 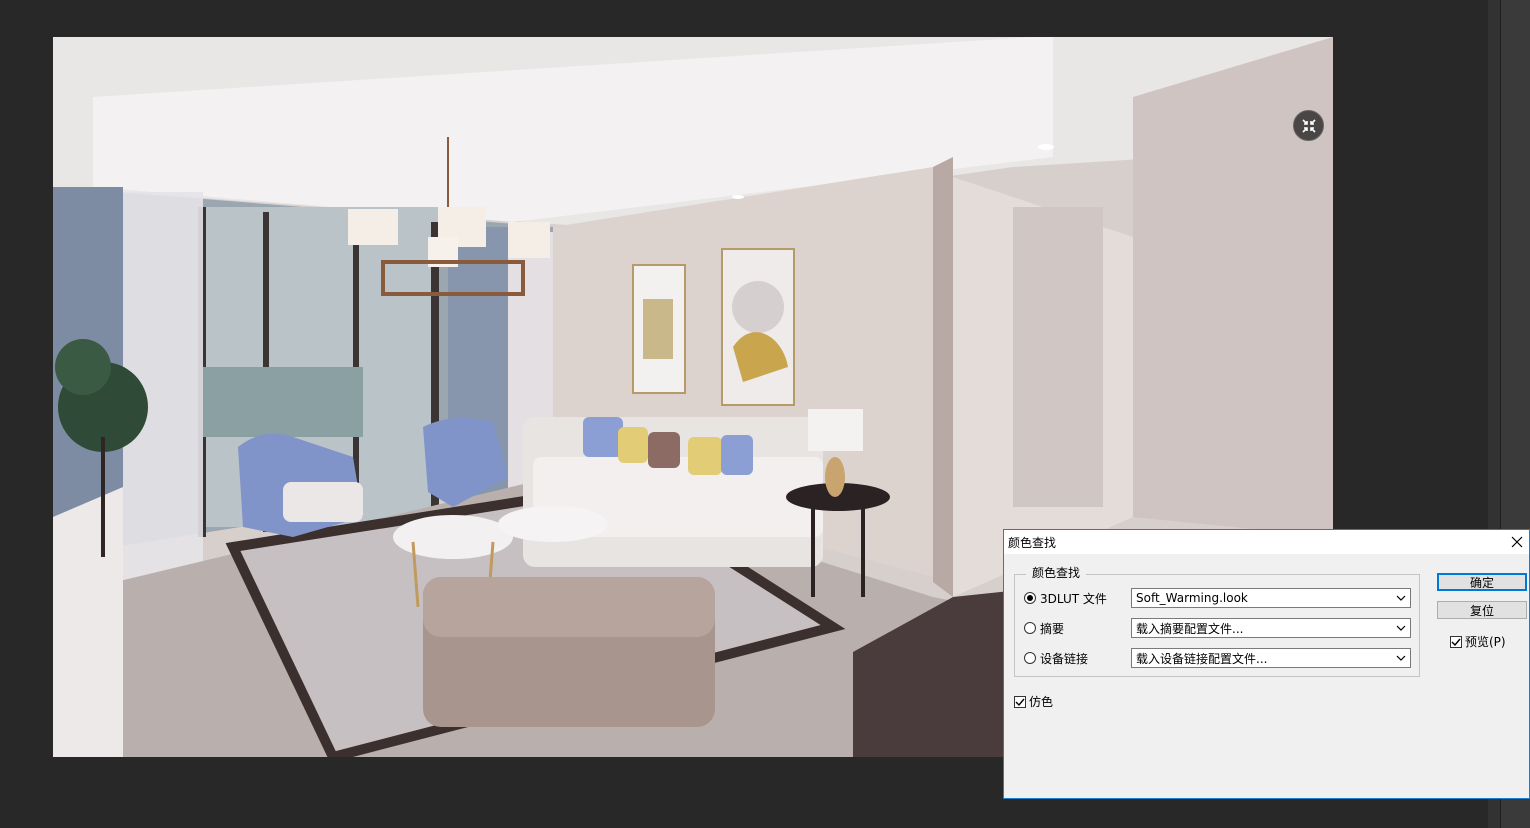 I want to click on dialog-title: 颜色查找, so click(x=1032, y=543).